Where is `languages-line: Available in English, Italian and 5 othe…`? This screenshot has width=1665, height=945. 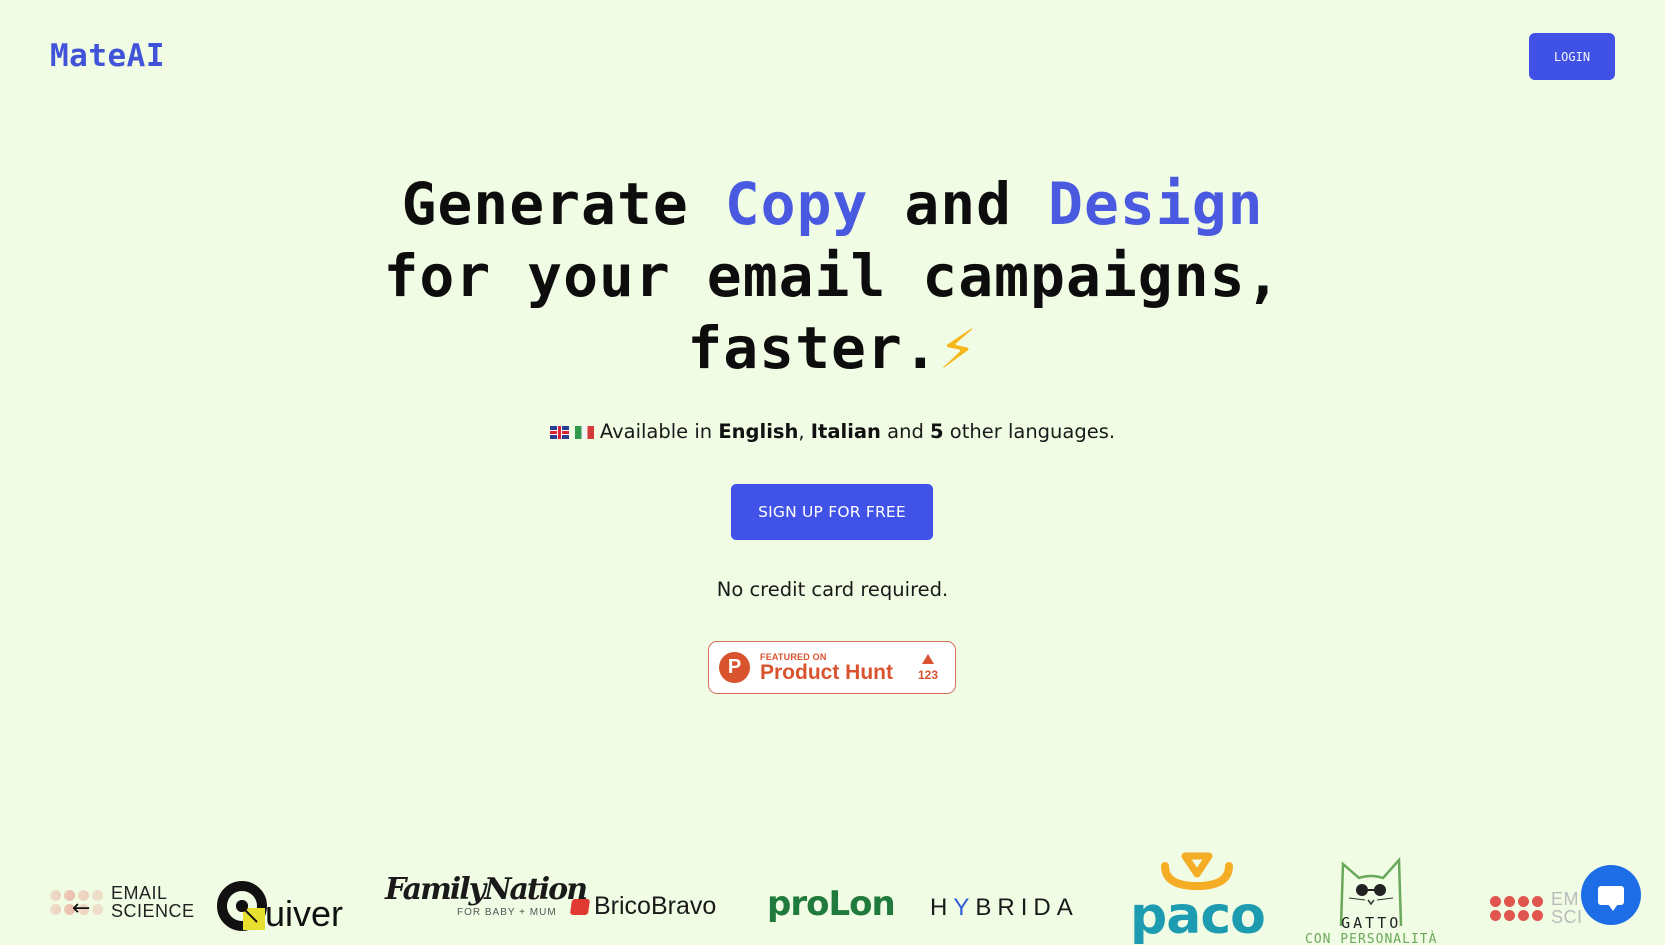 languages-line: Available in English, Italian and 5 othe… is located at coordinates (832, 431).